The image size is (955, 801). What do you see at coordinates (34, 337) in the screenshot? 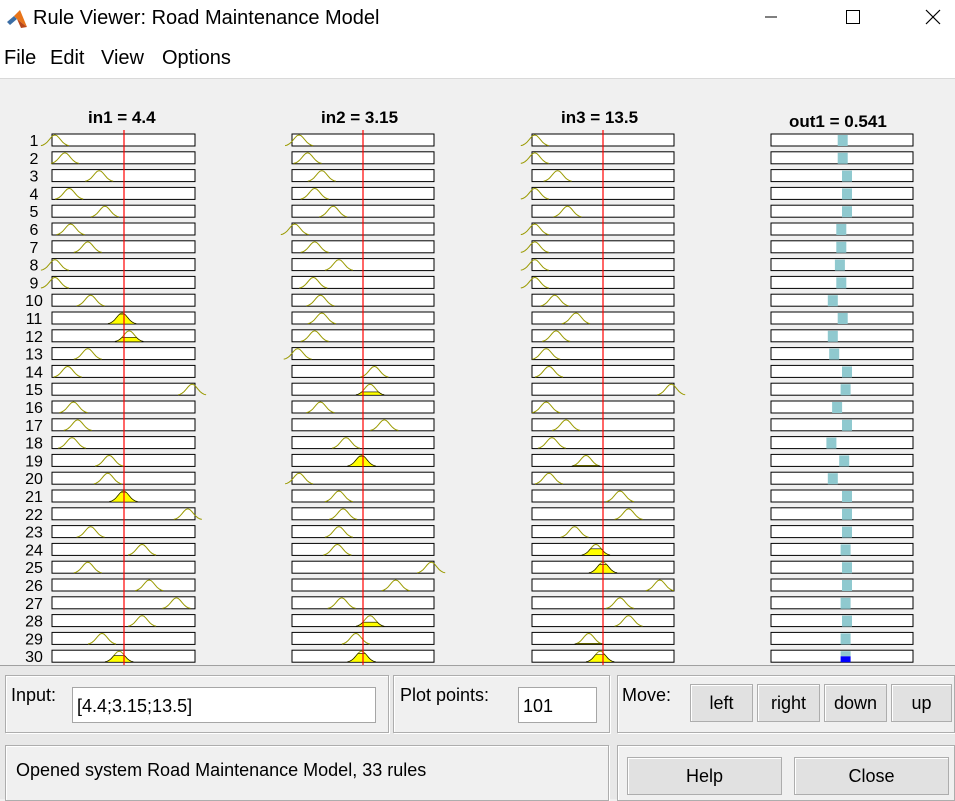
I see `rule-number: 12` at bounding box center [34, 337].